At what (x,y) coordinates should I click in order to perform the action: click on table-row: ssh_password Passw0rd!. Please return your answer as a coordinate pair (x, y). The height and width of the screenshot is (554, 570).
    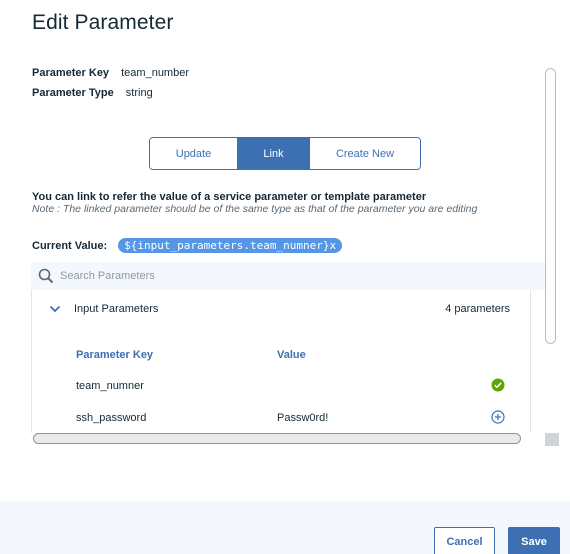
    Looking at the image, I should click on (281, 419).